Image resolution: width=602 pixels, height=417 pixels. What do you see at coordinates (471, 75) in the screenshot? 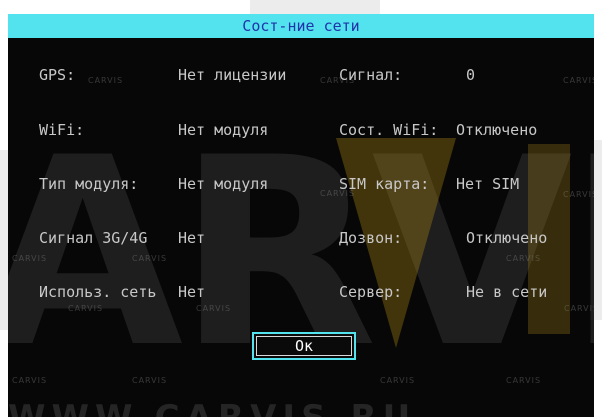
I see `signal-value: 0` at bounding box center [471, 75].